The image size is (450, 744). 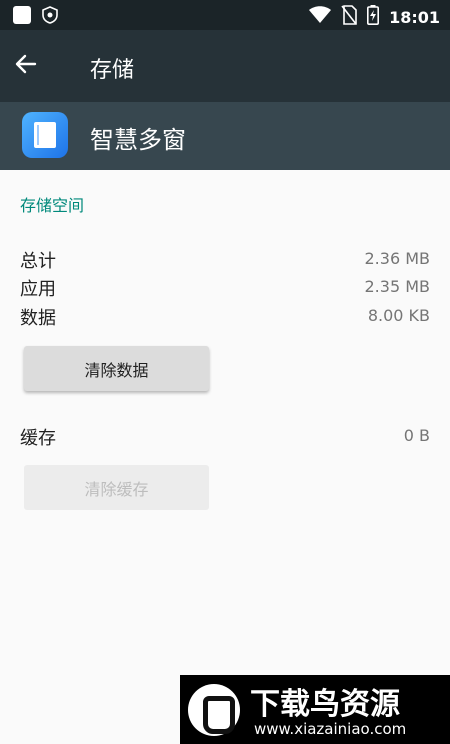 I want to click on back-button, so click(x=34, y=66).